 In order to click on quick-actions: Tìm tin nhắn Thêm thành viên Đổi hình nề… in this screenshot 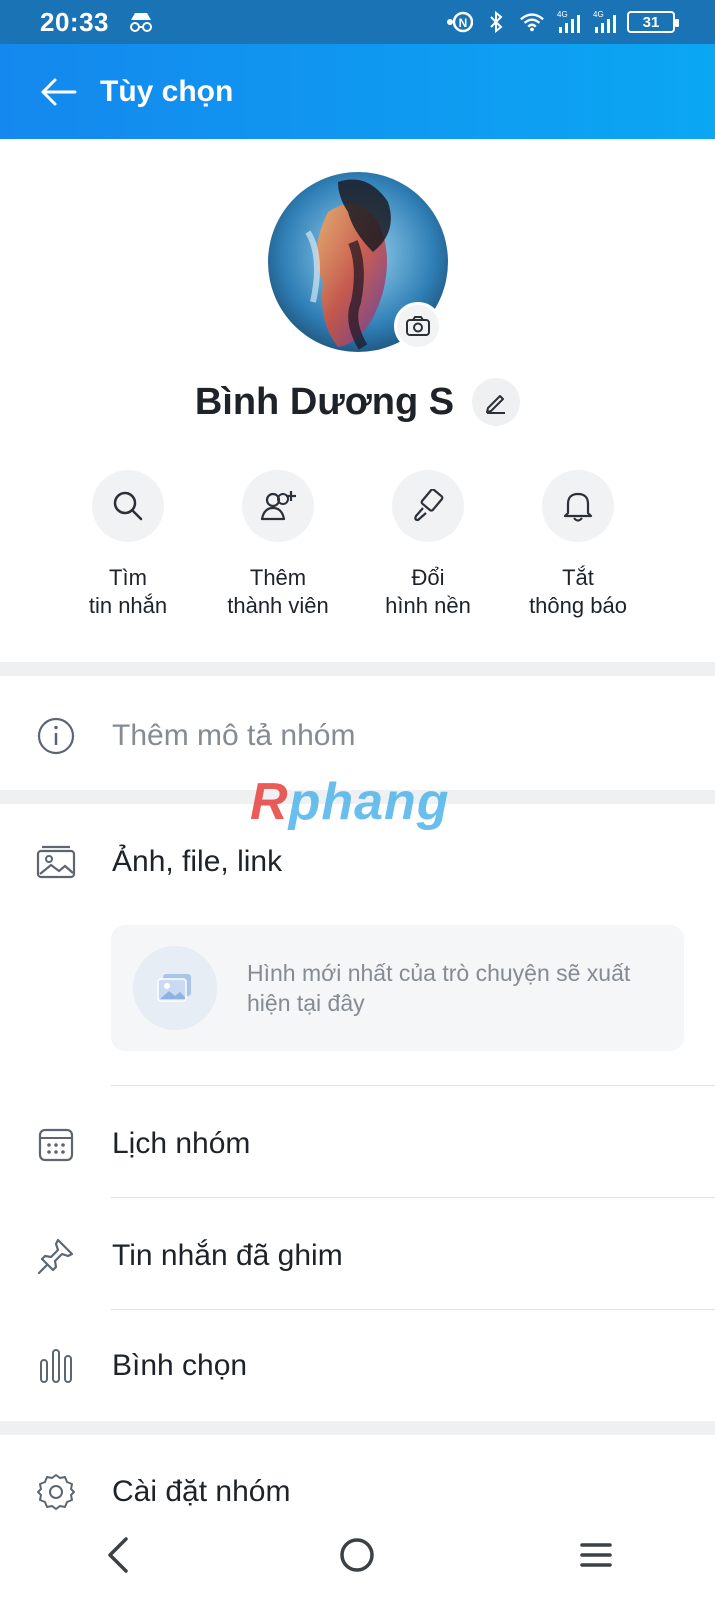, I will do `click(357, 560)`.